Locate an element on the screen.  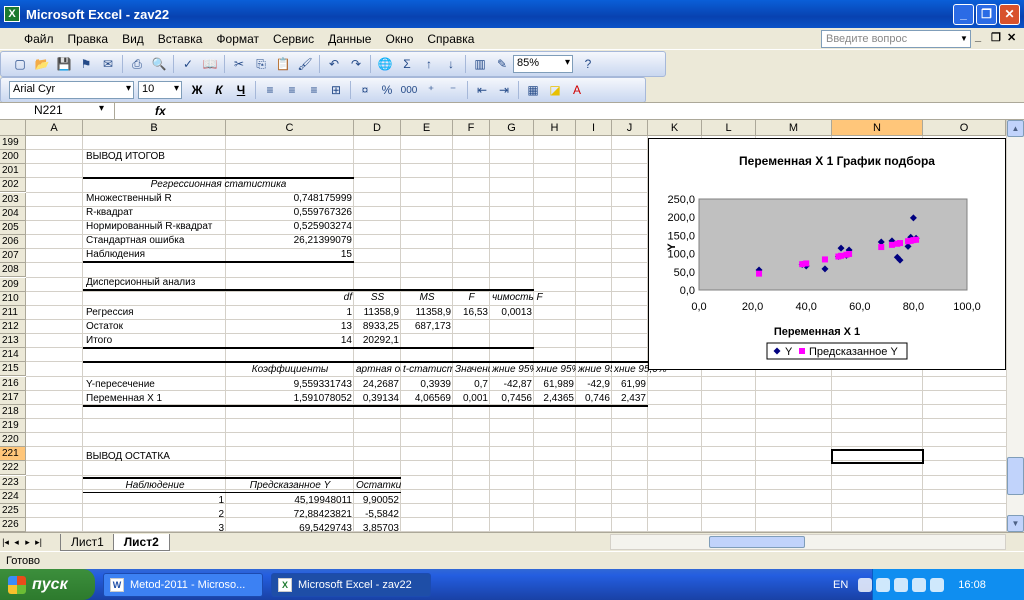
paste-icon: 📋 is located at coordinates (283, 64).